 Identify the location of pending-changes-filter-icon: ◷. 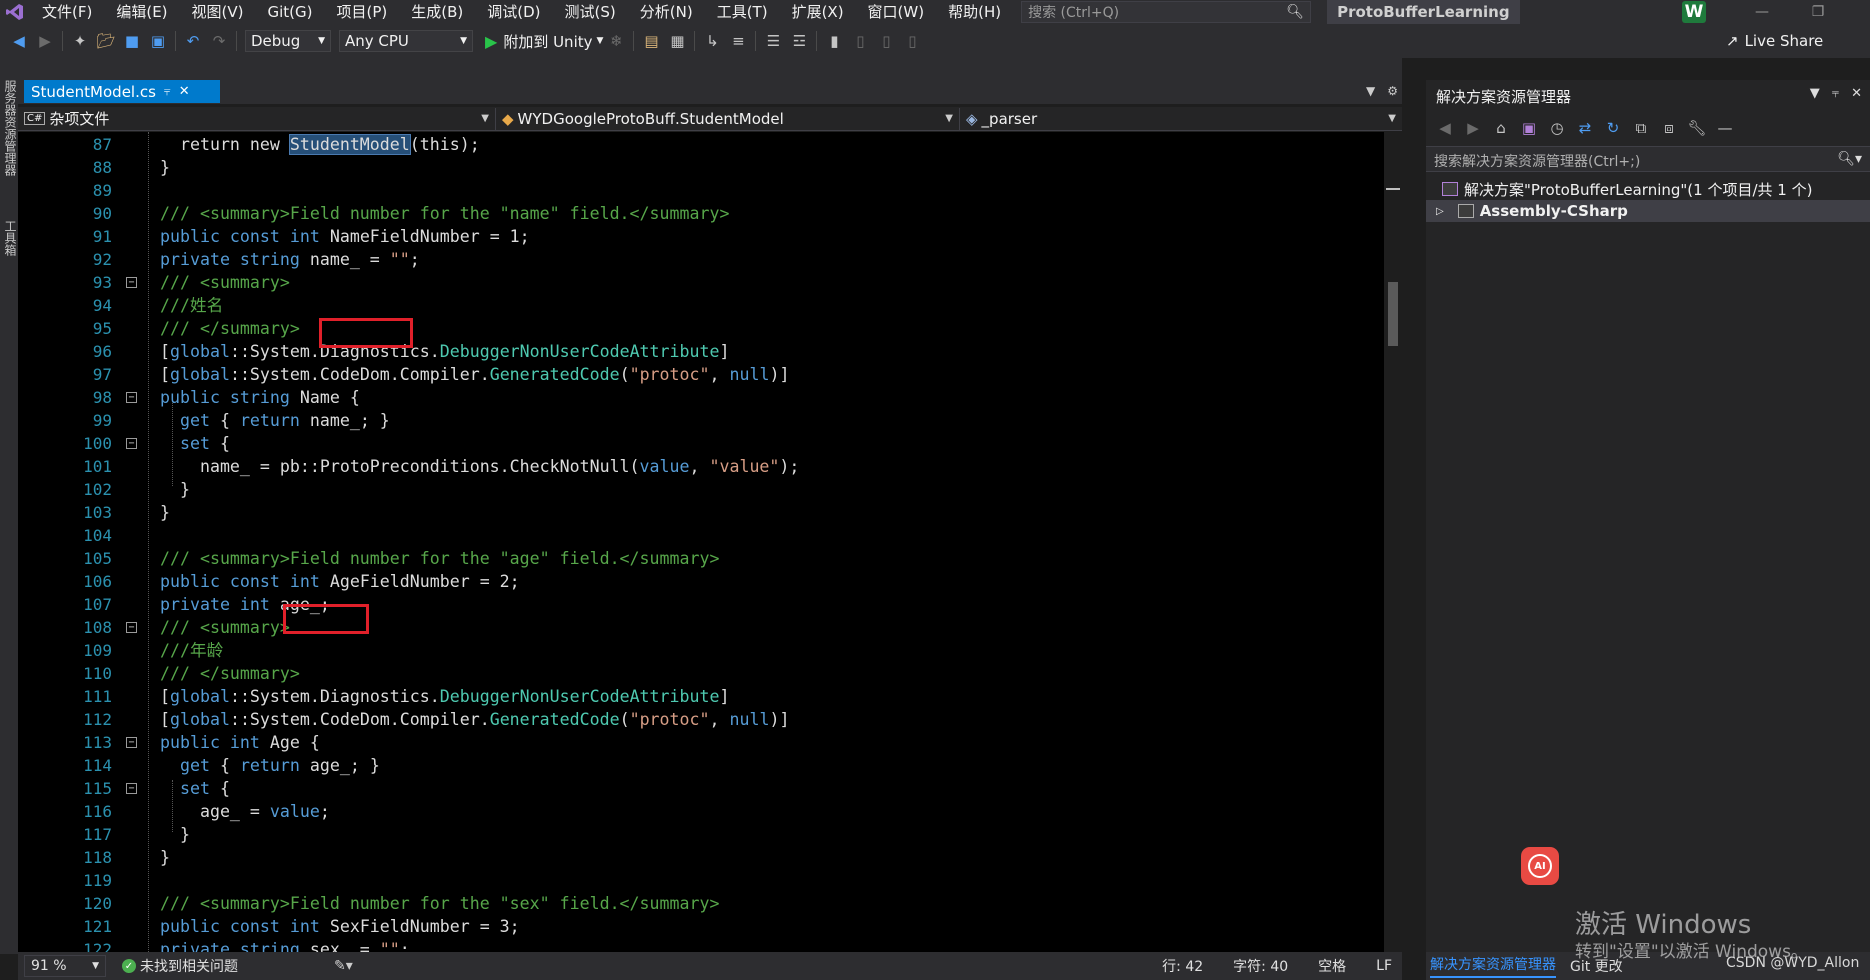
(1557, 128).